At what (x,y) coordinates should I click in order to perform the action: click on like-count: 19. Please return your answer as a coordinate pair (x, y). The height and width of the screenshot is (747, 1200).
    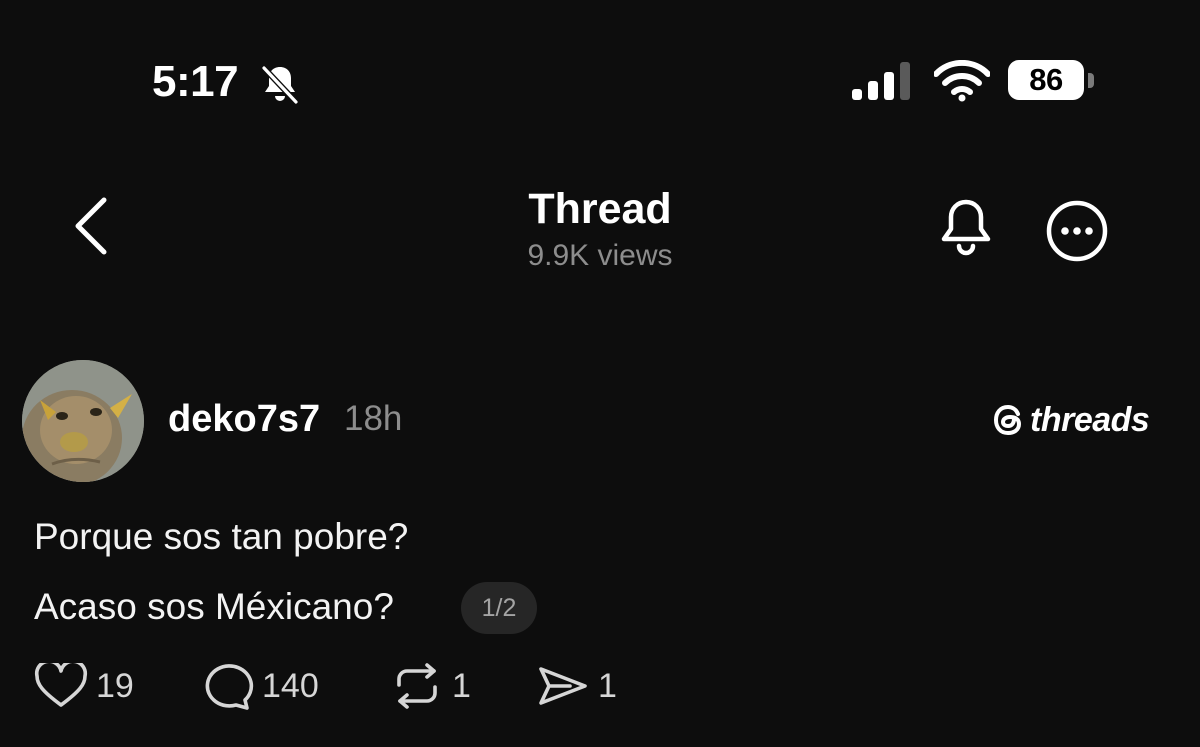
    Looking at the image, I should click on (115, 685).